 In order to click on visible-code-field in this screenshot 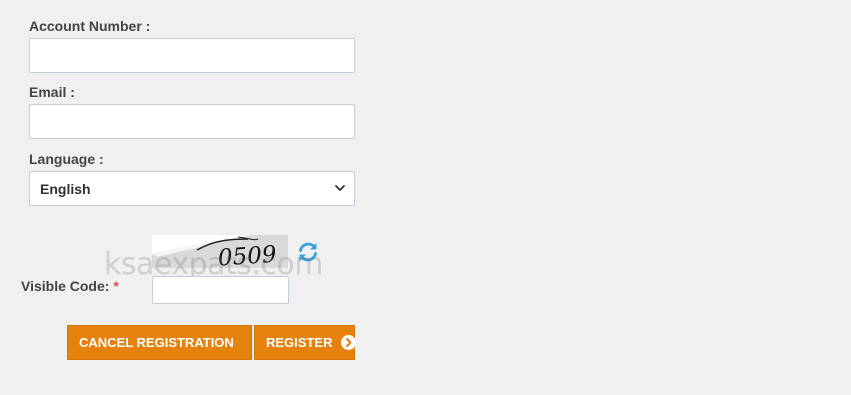, I will do `click(220, 290)`.